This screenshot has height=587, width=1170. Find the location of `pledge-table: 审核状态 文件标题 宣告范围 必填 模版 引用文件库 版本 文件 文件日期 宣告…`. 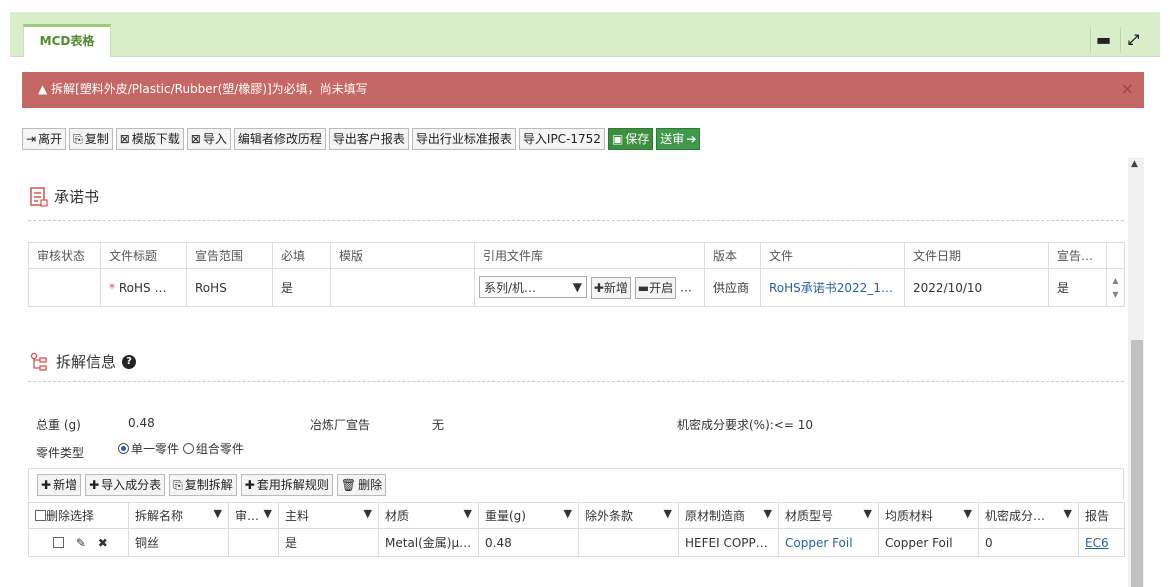

pledge-table: 审核状态 文件标题 宣告范围 必填 模版 引用文件库 版本 文件 文件日期 宣告… is located at coordinates (576, 274).